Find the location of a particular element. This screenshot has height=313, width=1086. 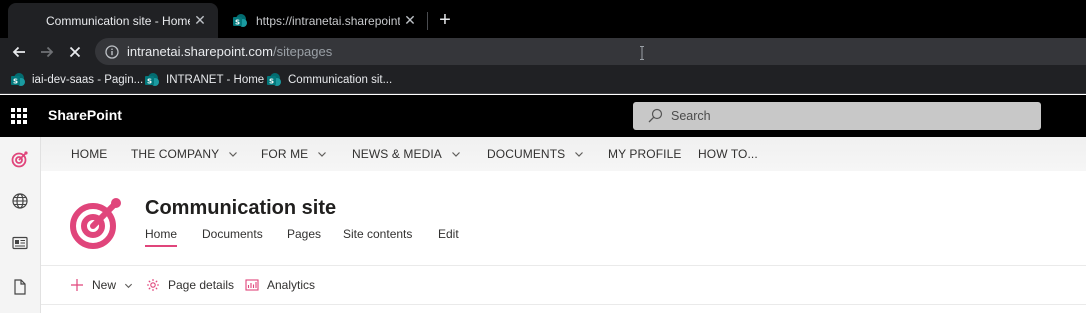

address-bar: intranetai.sharepoint.com/sitepages is located at coordinates (590, 51).